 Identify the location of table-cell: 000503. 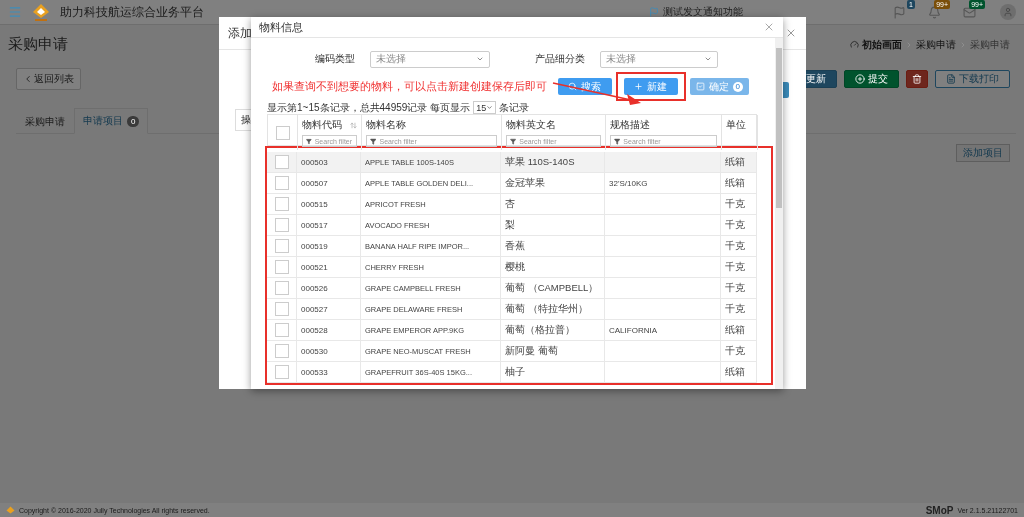
(314, 162).